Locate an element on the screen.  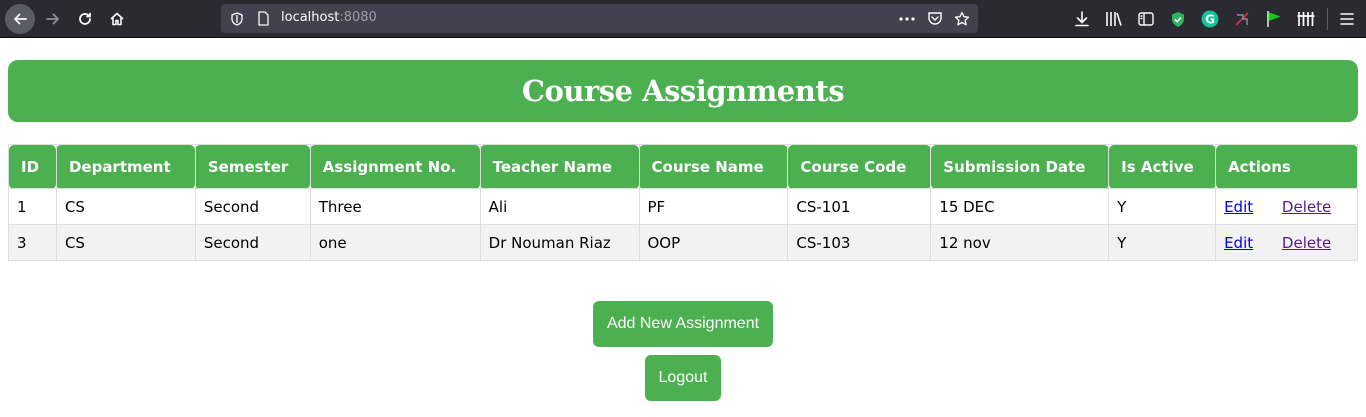
back-arrow-icon is located at coordinates (20, 19).